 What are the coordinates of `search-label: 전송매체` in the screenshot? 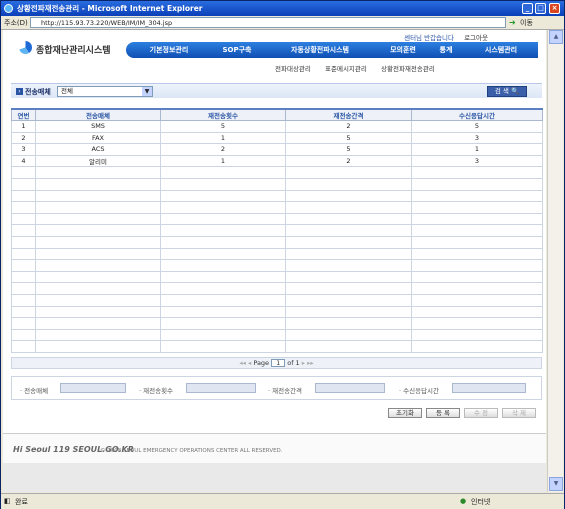 It's located at (38, 92).